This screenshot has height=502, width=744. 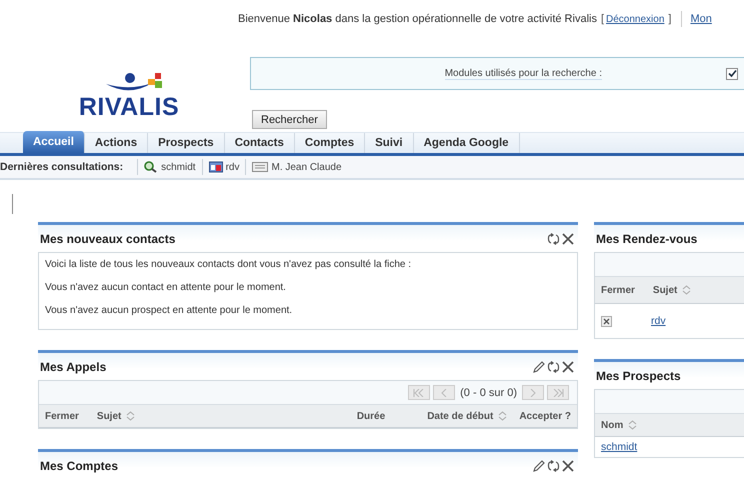 I want to click on pager-text: (0 - 0 sur 0), so click(x=488, y=392).